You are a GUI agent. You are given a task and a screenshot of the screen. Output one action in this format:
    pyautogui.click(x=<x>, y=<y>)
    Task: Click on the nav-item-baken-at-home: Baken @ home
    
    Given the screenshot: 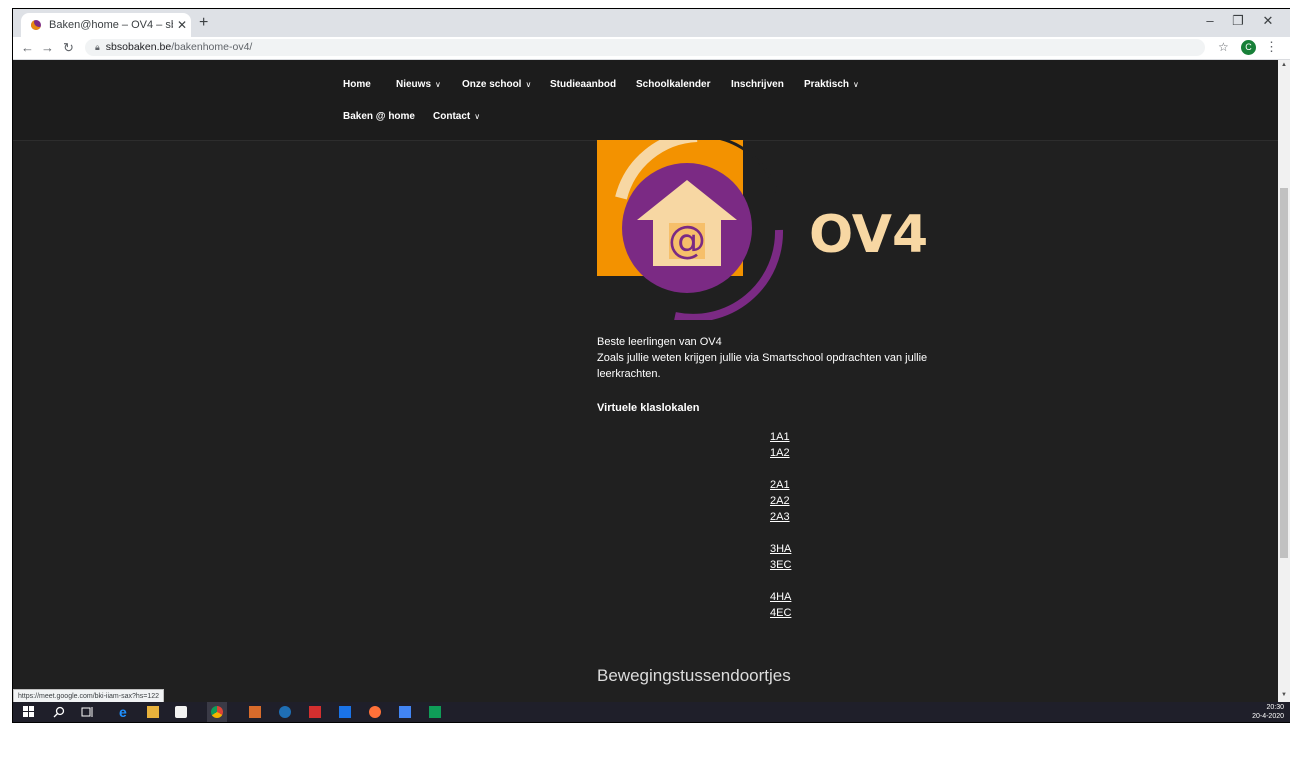 What is the action you would take?
    pyautogui.click(x=379, y=116)
    